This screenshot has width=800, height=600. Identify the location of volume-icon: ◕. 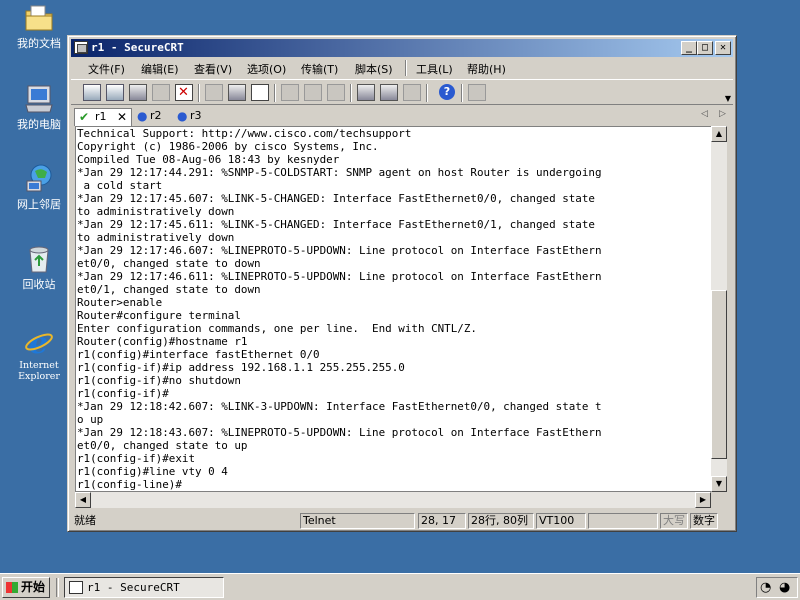
(784, 587).